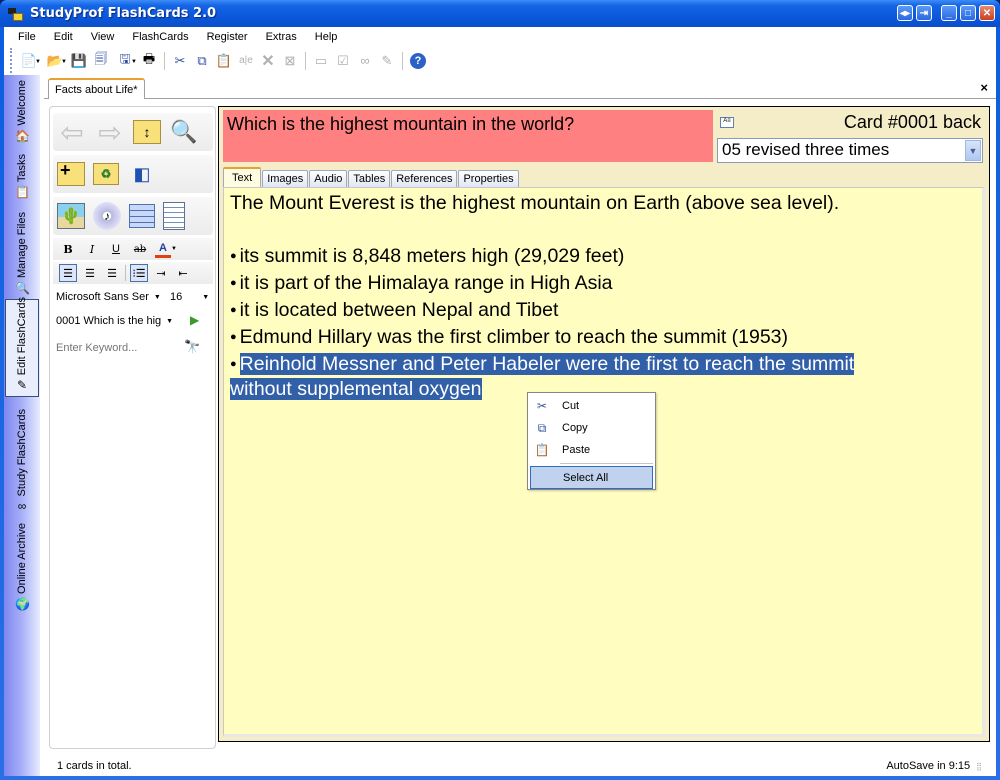 The height and width of the screenshot is (780, 1000). What do you see at coordinates (180, 61) in the screenshot?
I see `cut-button: ✂` at bounding box center [180, 61].